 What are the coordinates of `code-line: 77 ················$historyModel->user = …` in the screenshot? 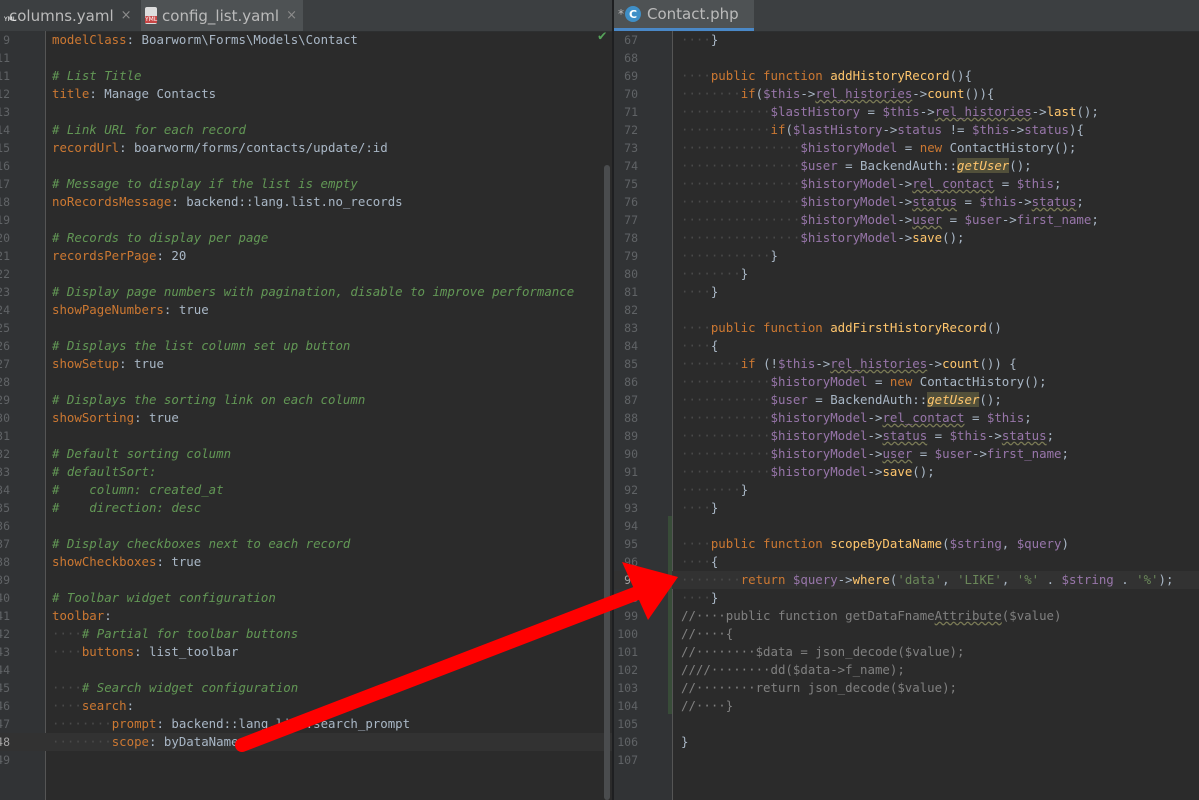 It's located at (906, 220).